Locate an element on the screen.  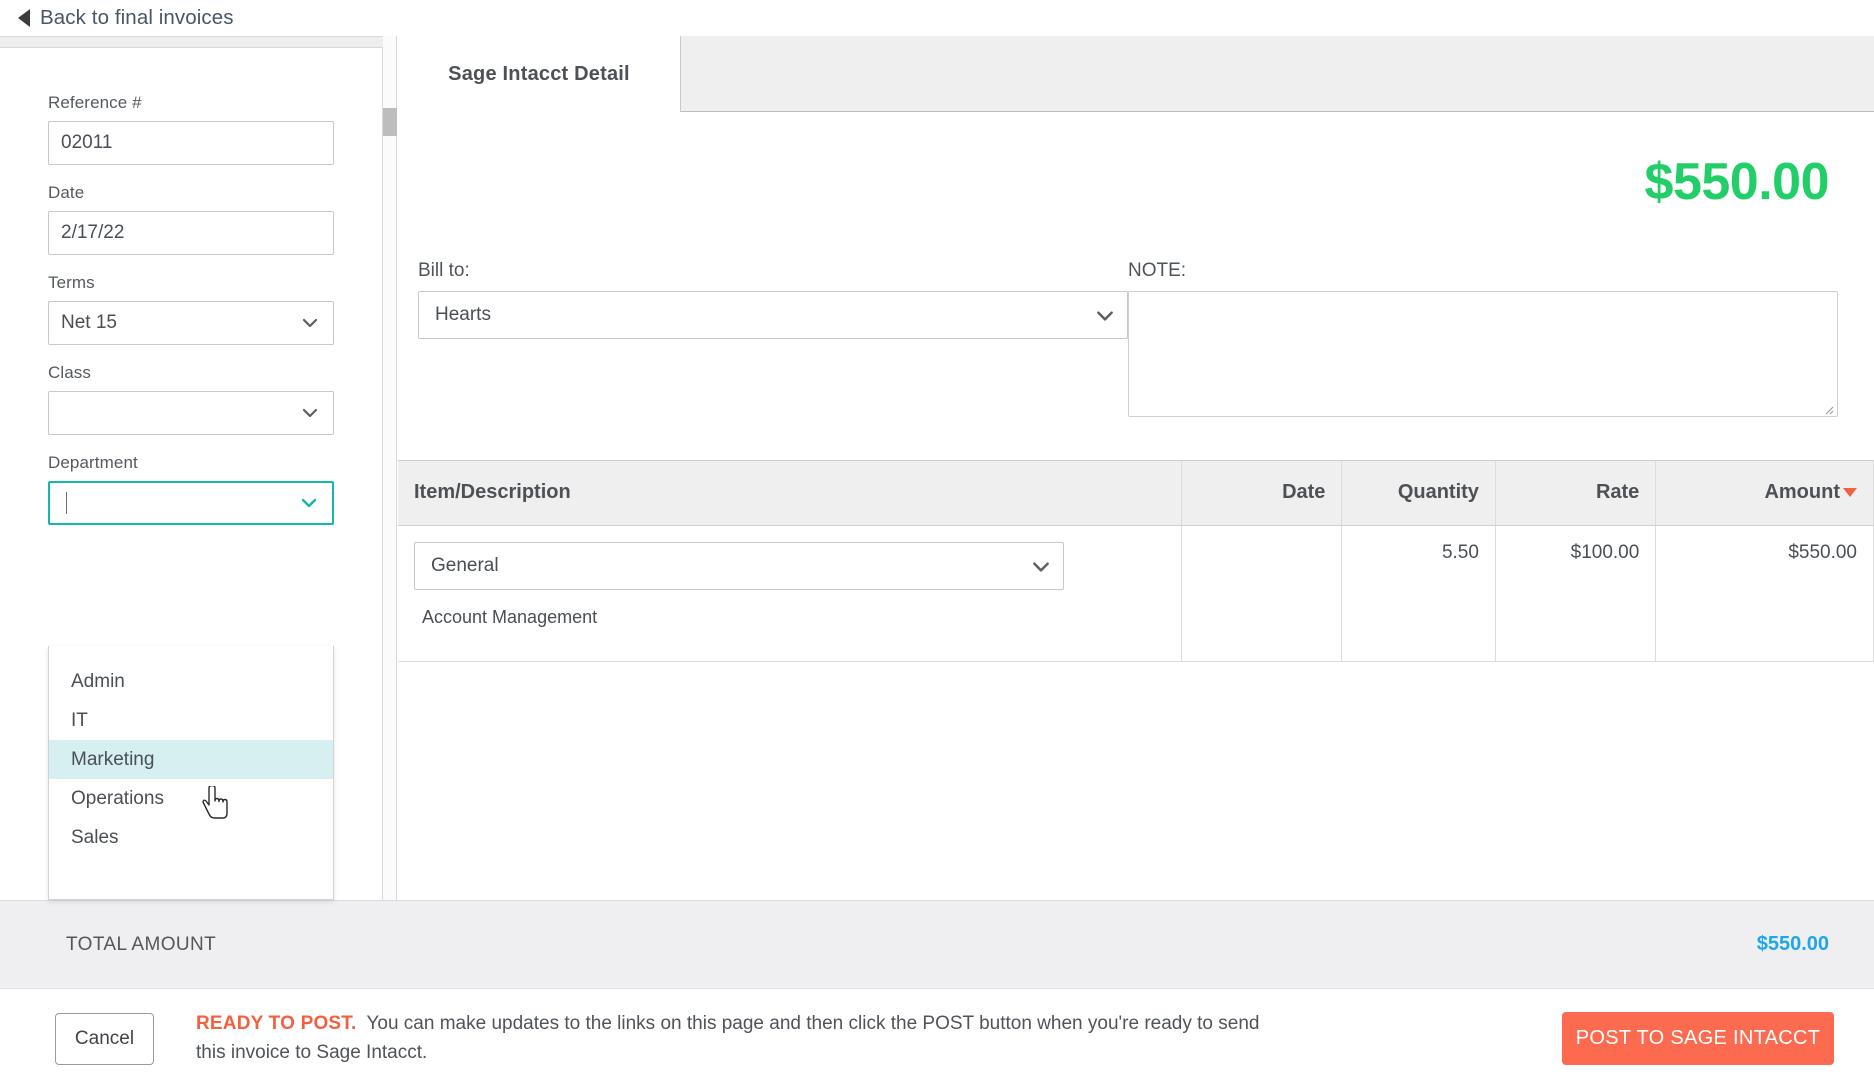
column-header-amount: Amount is located at coordinates (1764, 493).